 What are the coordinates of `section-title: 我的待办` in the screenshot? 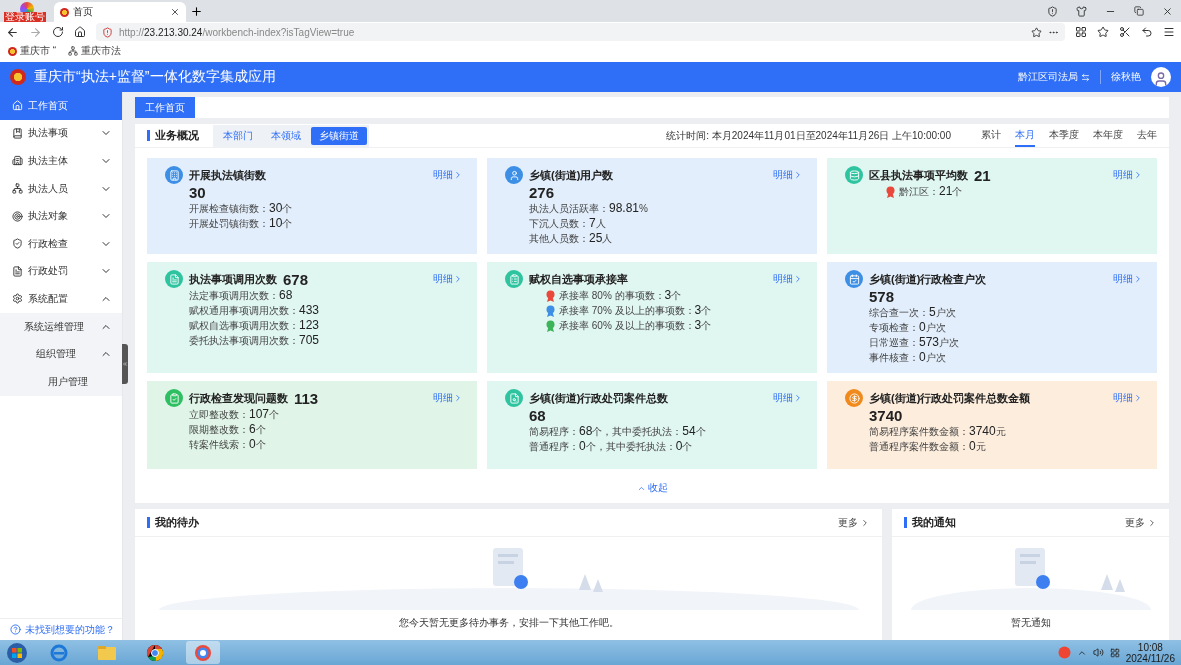 It's located at (173, 522).